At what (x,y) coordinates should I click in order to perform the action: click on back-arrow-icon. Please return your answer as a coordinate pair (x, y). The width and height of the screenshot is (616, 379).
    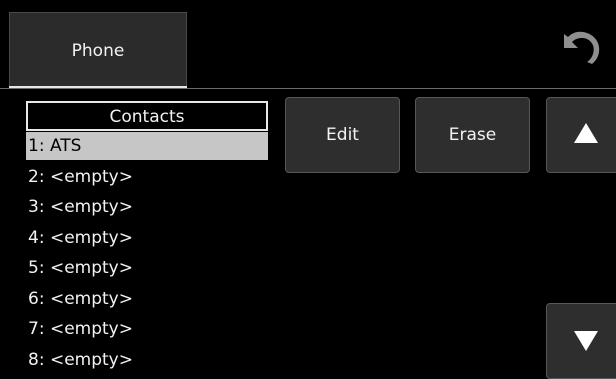
    Looking at the image, I should click on (582, 48).